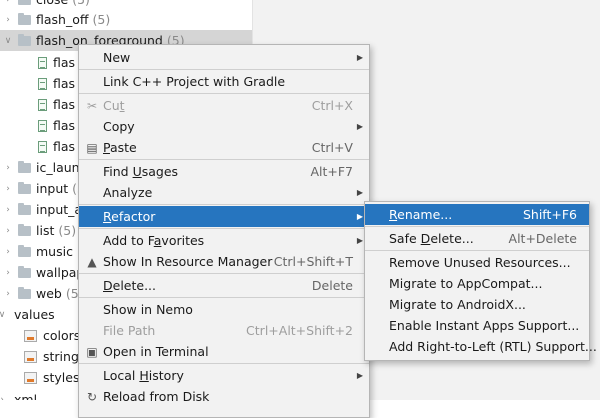  I want to click on menu-item-label: Open in Terminal, so click(156, 351).